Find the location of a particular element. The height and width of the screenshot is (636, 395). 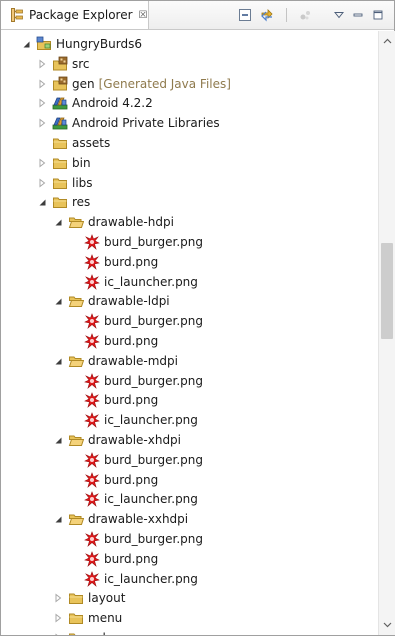

tree-item-label: gen is located at coordinates (83, 84).